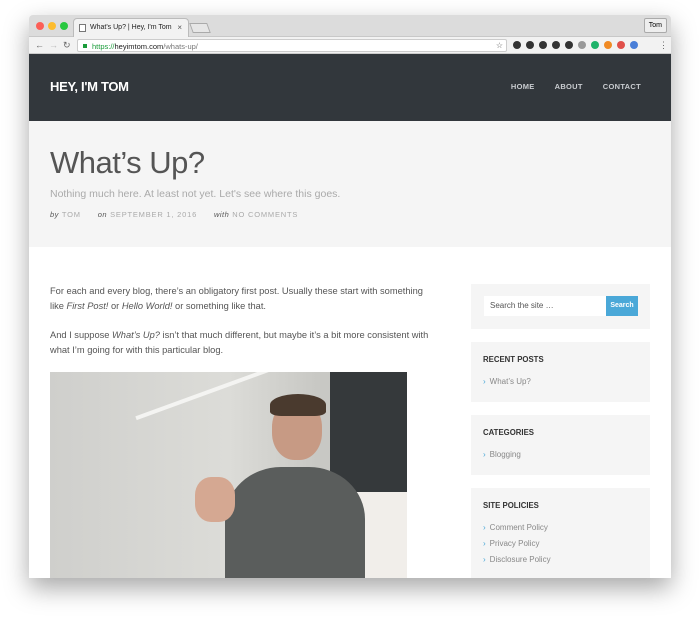  Describe the element at coordinates (513, 359) in the screenshot. I see `widget-title: RECENT POSTS` at that location.